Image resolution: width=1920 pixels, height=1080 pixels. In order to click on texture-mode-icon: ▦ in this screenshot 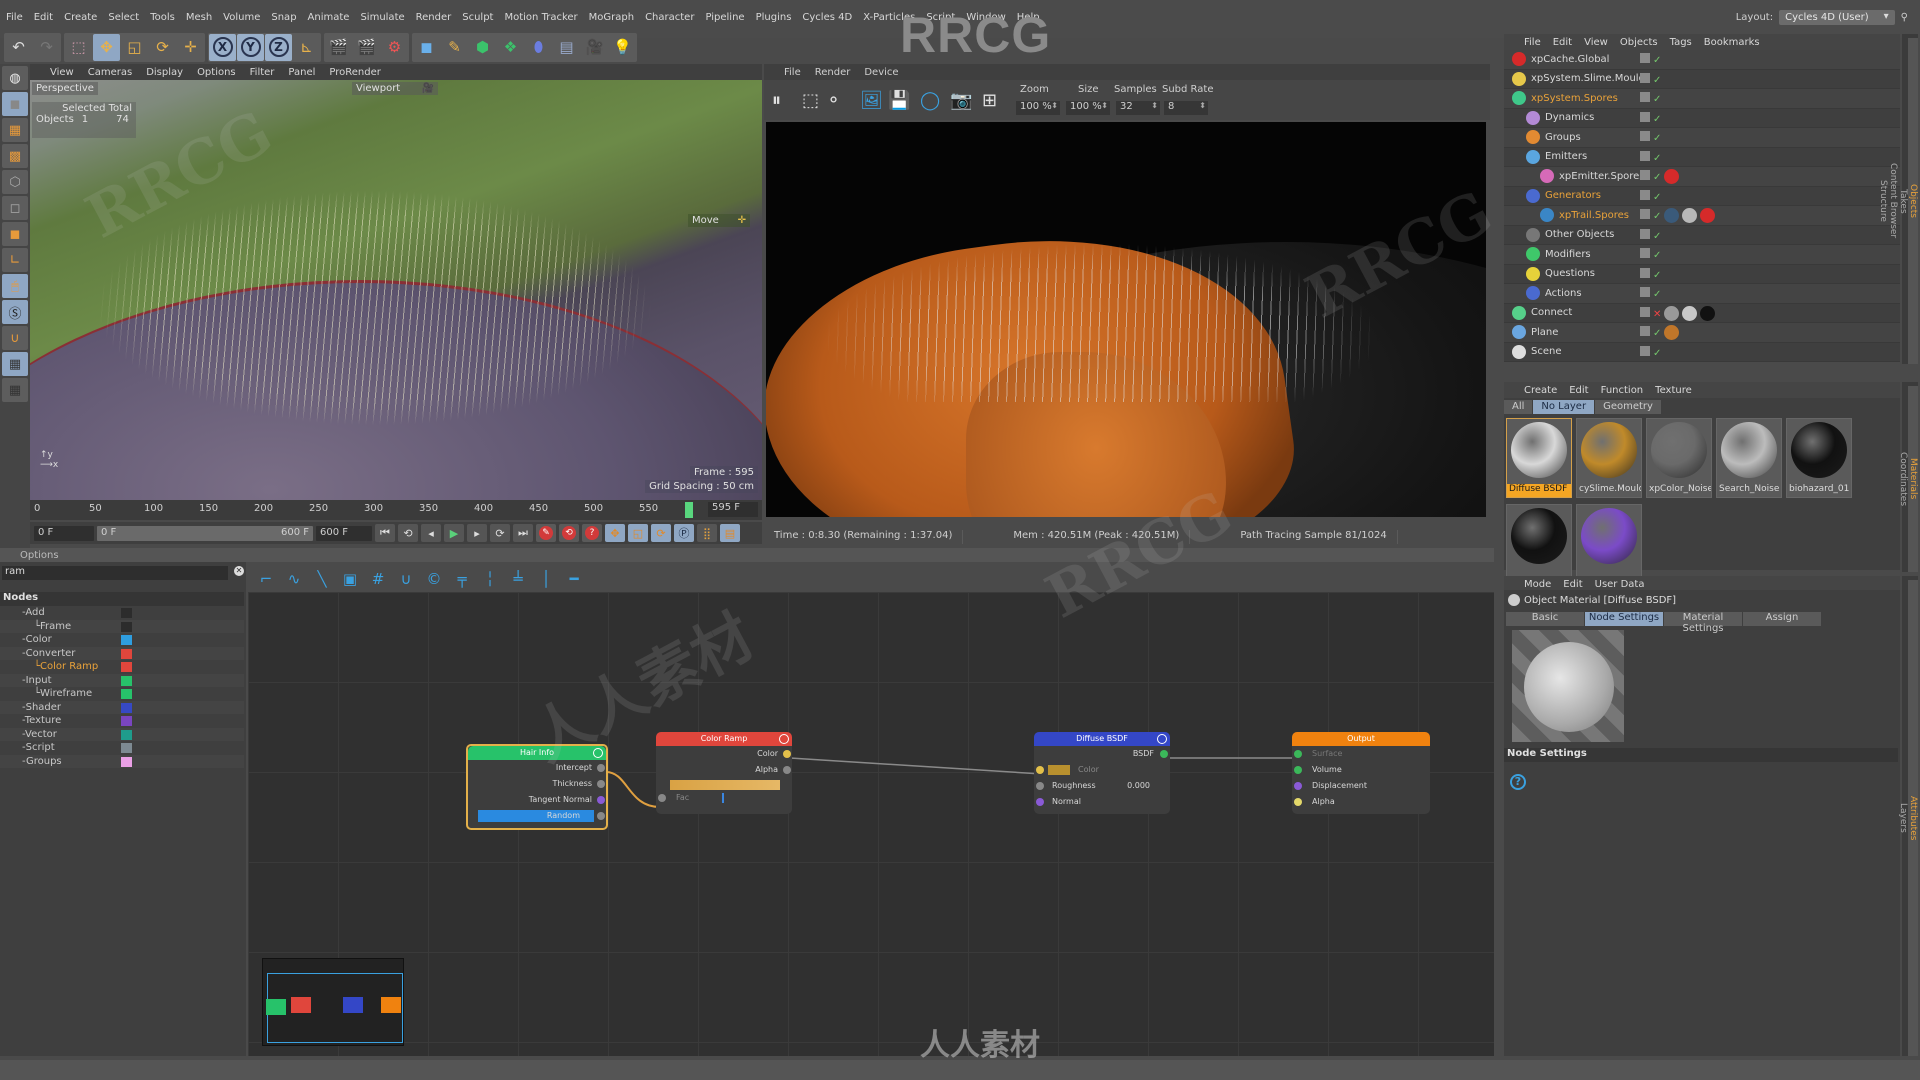, I will do `click(15, 130)`.